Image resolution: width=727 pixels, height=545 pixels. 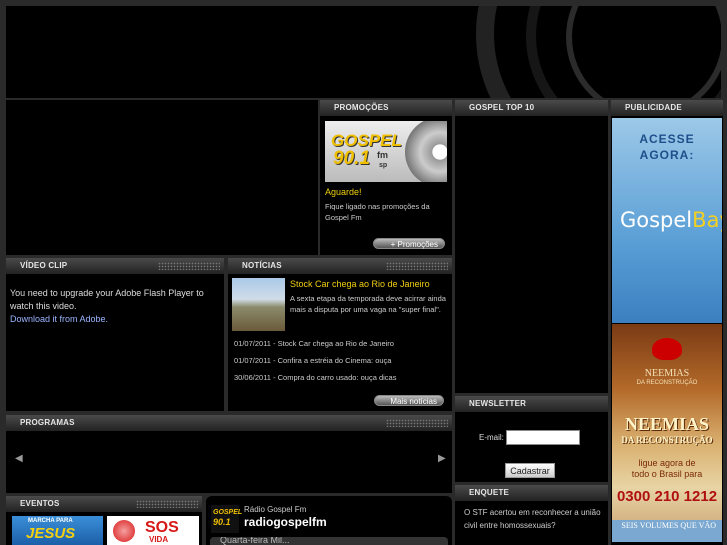 What do you see at coordinates (382, 155) in the screenshot?
I see `promo-logo-unit: fm` at bounding box center [382, 155].